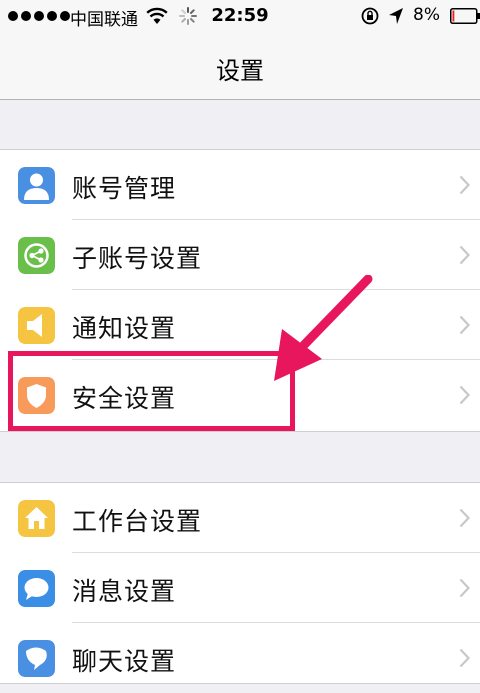  I want to click on status-time: 22:59, so click(240, 15).